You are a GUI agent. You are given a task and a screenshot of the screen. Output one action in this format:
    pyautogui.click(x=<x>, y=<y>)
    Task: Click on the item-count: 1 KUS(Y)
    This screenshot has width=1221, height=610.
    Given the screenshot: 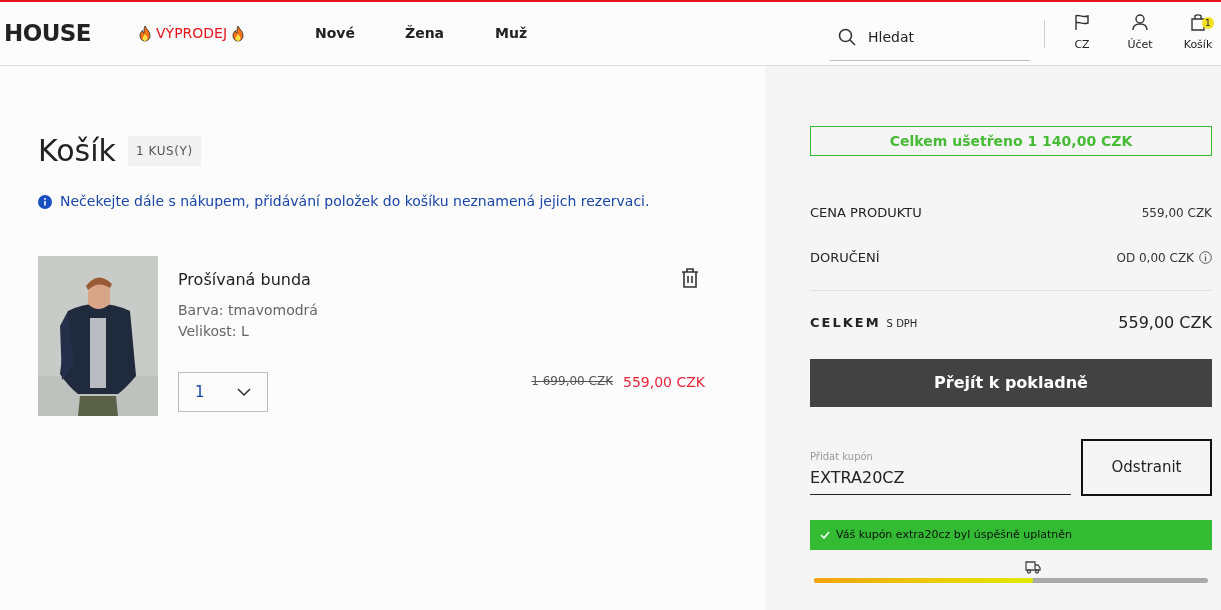 What is the action you would take?
    pyautogui.click(x=164, y=150)
    